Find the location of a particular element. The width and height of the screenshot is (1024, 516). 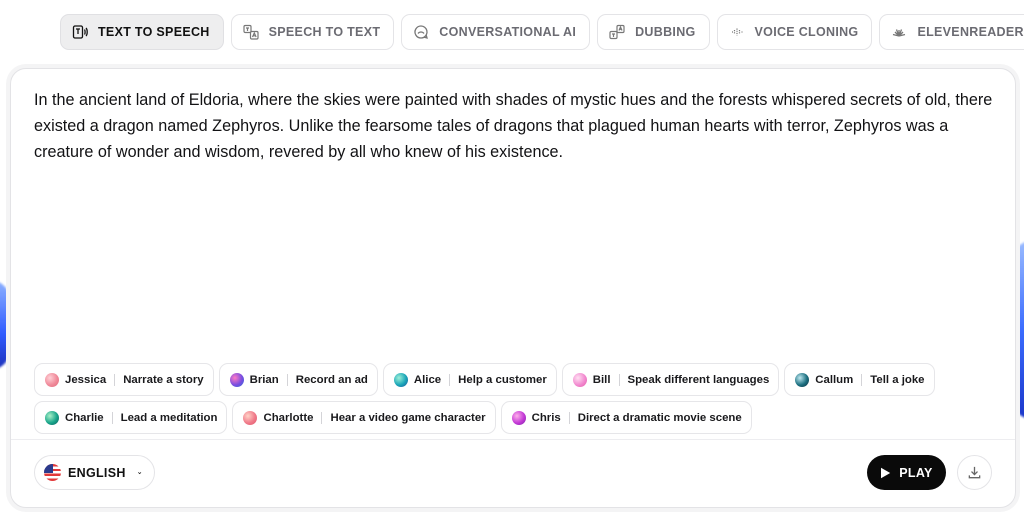

tab-label: VOICE CLONING is located at coordinates (806, 32).